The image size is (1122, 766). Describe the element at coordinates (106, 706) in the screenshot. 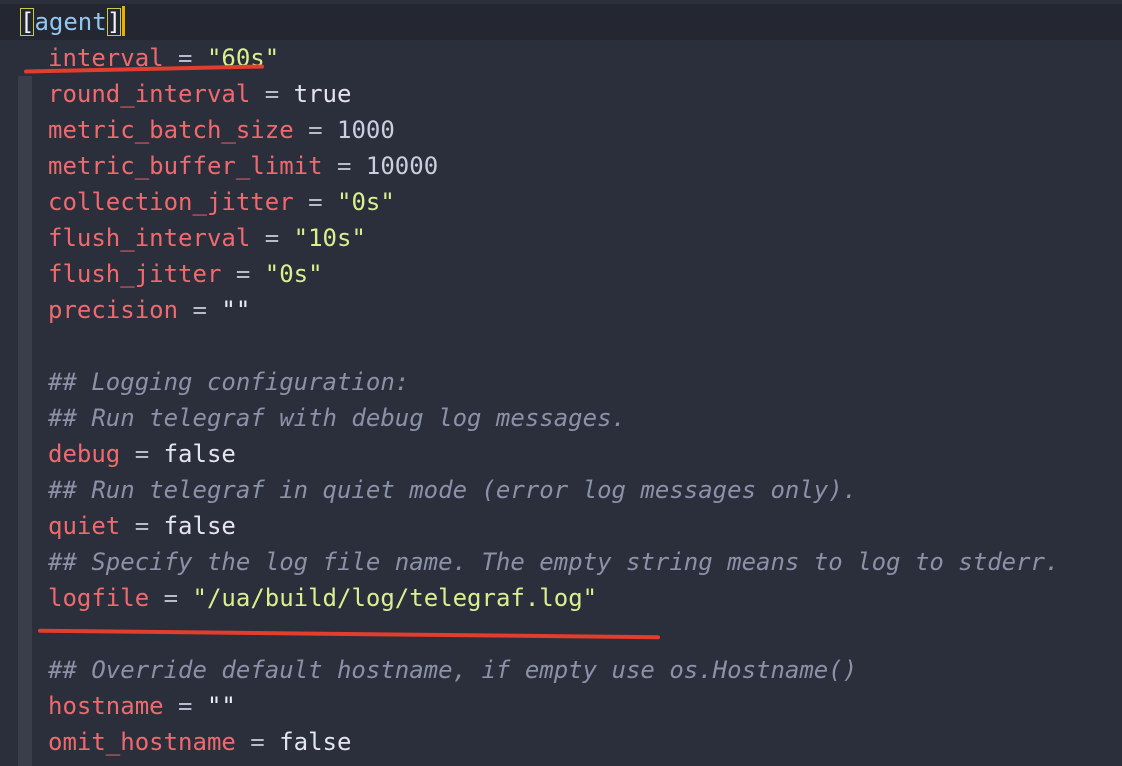

I see `config-key: hostname` at that location.